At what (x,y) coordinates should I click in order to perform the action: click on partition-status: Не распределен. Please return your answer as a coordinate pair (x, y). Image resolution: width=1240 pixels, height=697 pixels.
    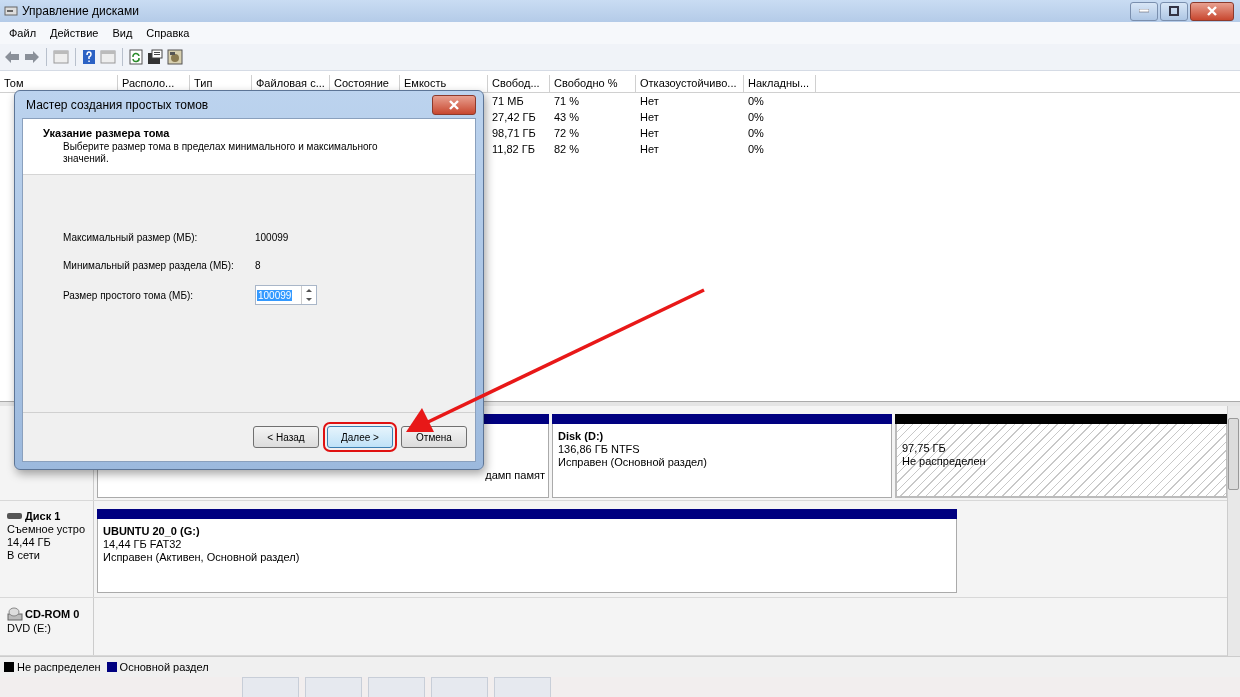
    Looking at the image, I should click on (944, 461).